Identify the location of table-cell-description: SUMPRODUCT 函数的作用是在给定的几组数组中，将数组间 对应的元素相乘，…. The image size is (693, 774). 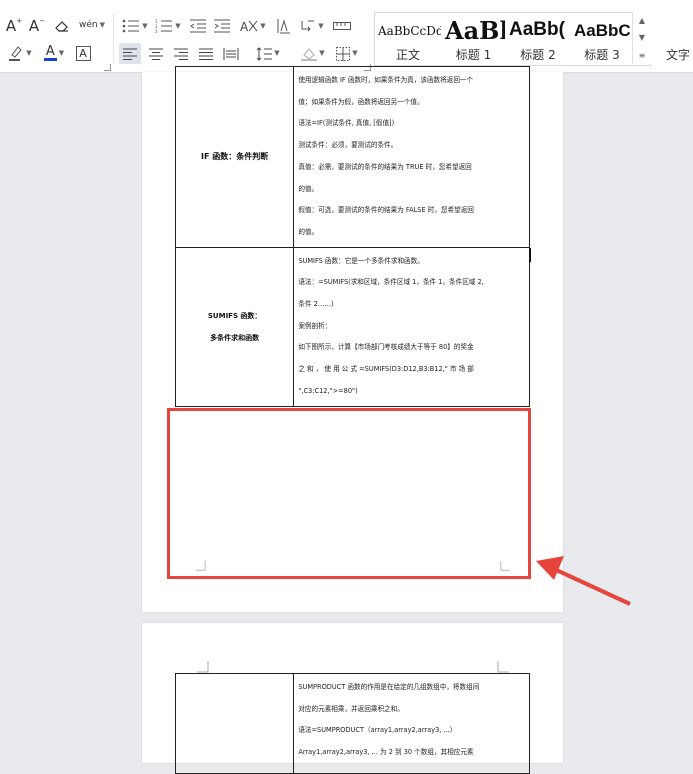
(411, 723).